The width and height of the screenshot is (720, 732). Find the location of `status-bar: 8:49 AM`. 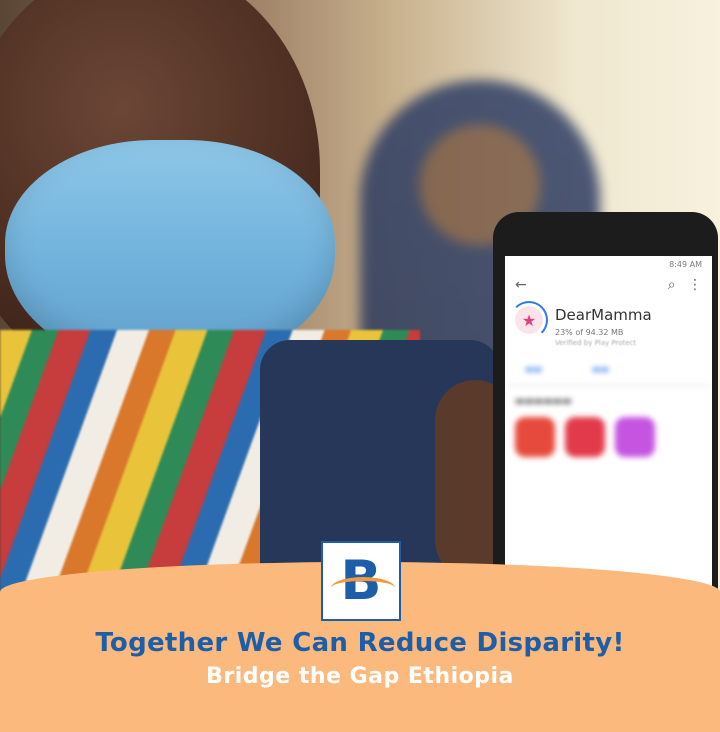

status-bar: 8:49 AM is located at coordinates (608, 264).